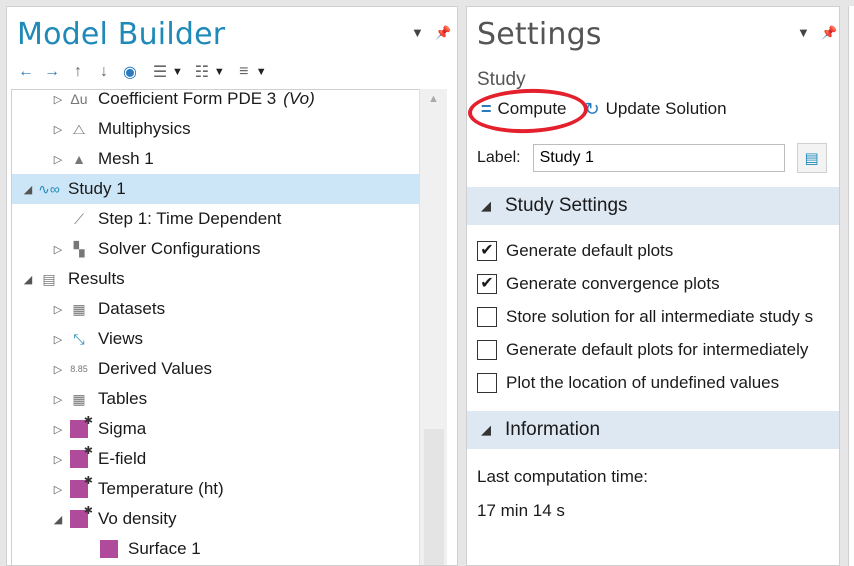  What do you see at coordinates (433, 327) in the screenshot?
I see `tree-scrollbar: ▲` at bounding box center [433, 327].